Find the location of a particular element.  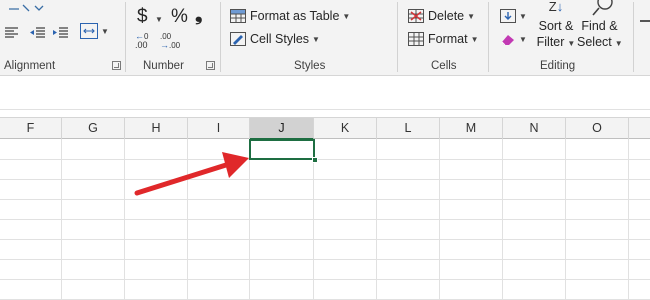

group-label-editing: Editing is located at coordinates (558, 66).